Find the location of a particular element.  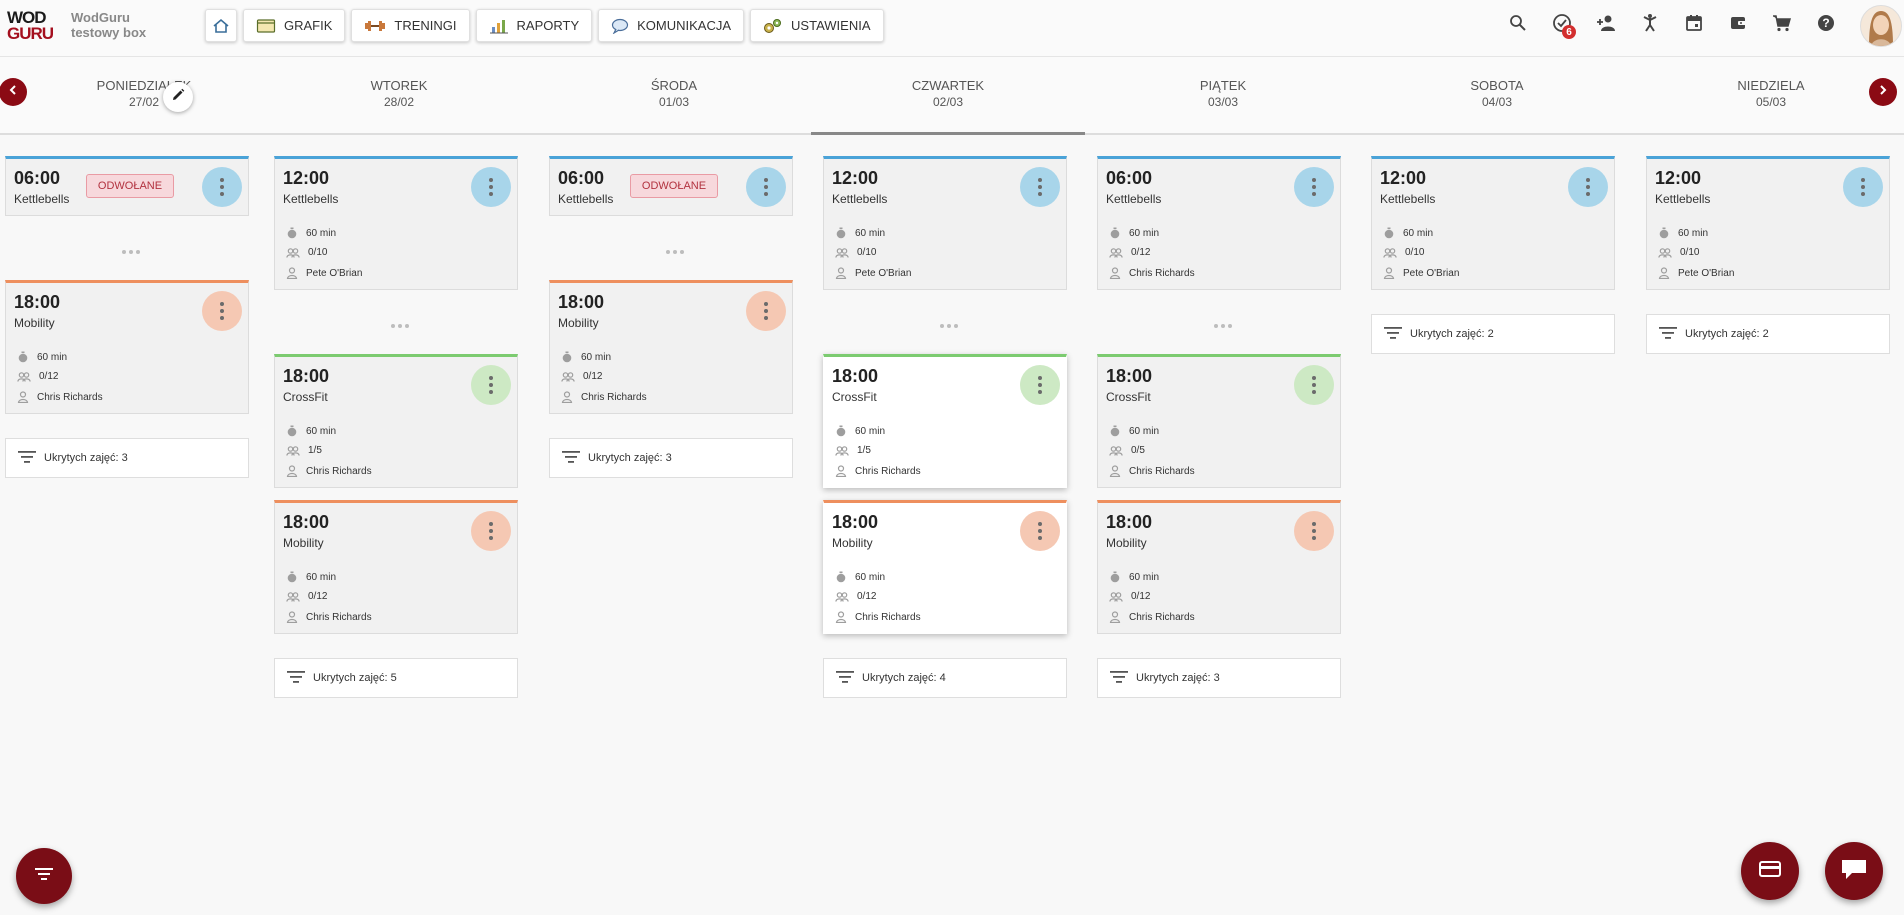

avatar is located at coordinates (1881, 26).